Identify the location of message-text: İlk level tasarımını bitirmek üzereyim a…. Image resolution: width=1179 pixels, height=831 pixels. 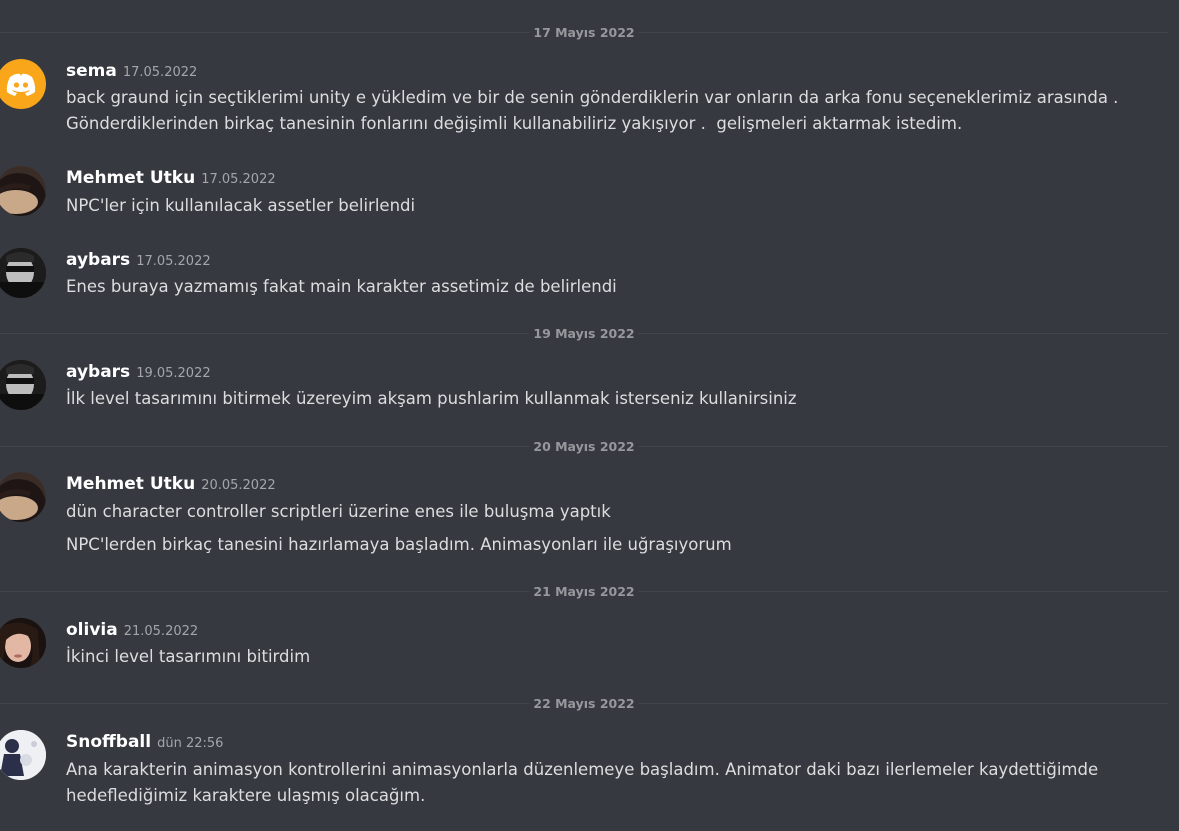
(431, 398).